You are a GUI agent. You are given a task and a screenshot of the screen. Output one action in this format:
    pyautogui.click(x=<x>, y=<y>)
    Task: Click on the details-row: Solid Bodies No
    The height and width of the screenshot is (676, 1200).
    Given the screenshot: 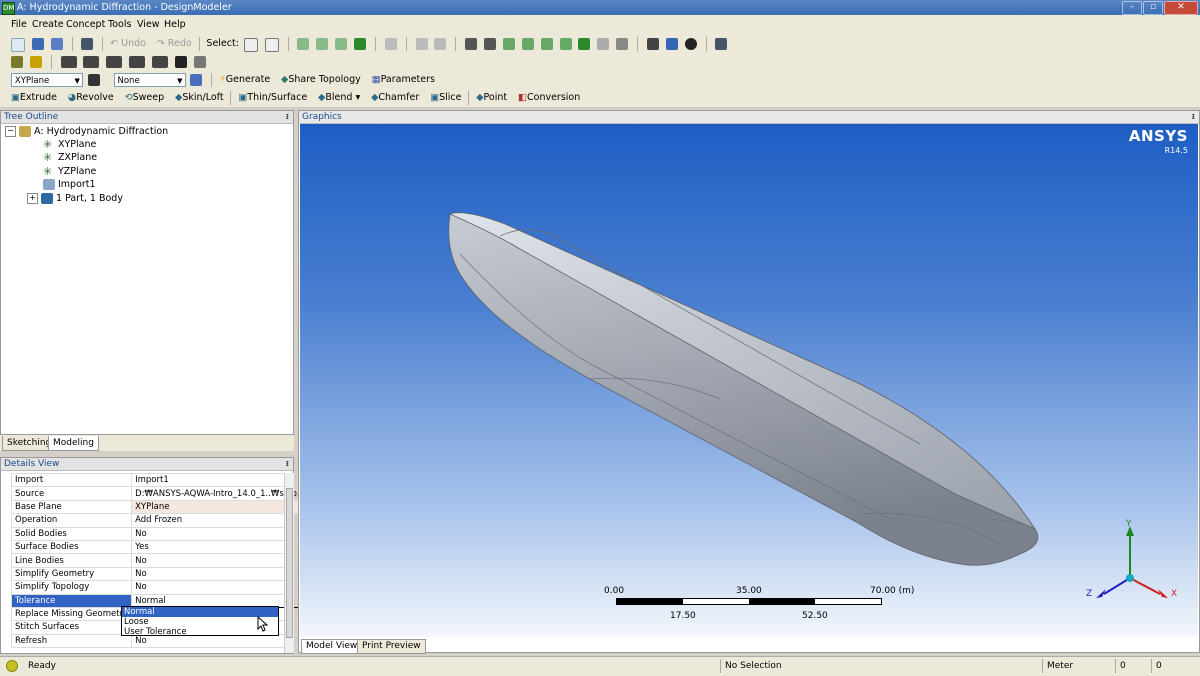 What is the action you would take?
    pyautogui.click(x=163, y=533)
    